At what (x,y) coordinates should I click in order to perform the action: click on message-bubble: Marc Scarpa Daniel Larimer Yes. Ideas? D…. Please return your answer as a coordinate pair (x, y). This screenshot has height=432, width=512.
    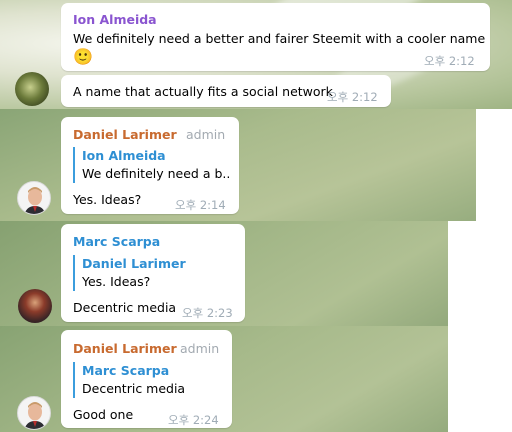
    Looking at the image, I should click on (153, 273).